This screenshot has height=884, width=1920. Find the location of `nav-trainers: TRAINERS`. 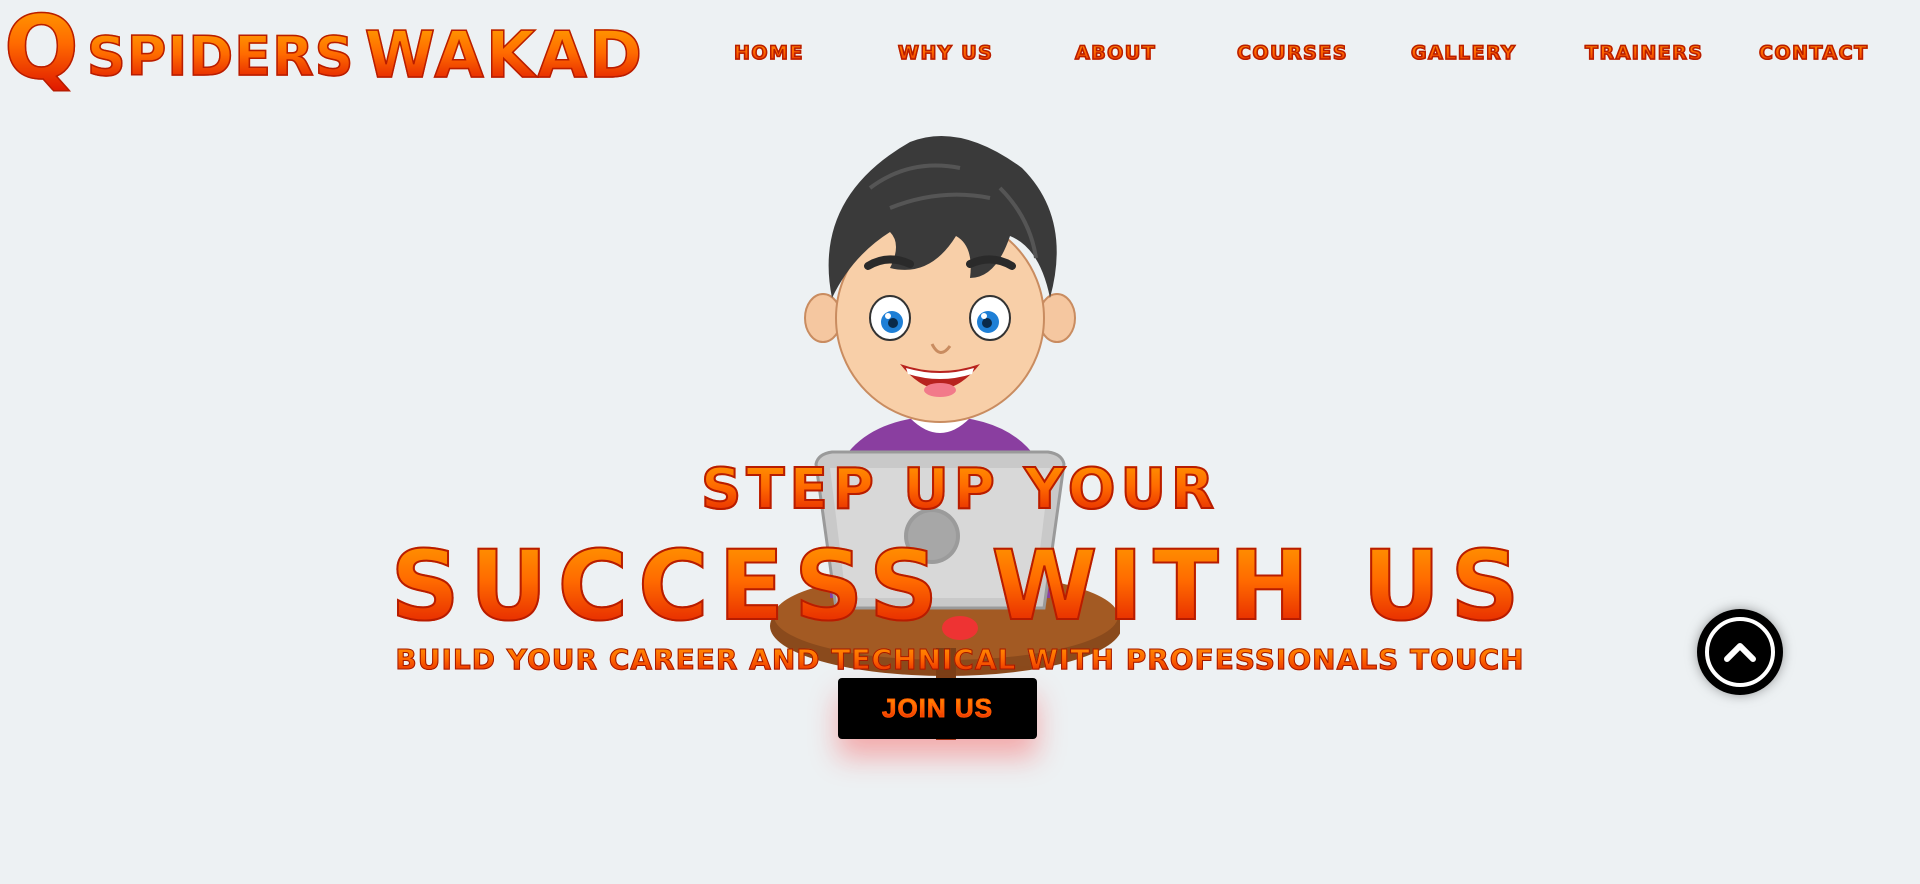

nav-trainers: TRAINERS is located at coordinates (1644, 53).